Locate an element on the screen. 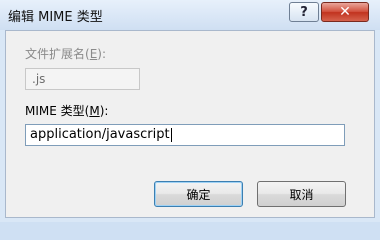 The height and width of the screenshot is (240, 380). mime-type-label: MIME 类型(M): is located at coordinates (66, 110).